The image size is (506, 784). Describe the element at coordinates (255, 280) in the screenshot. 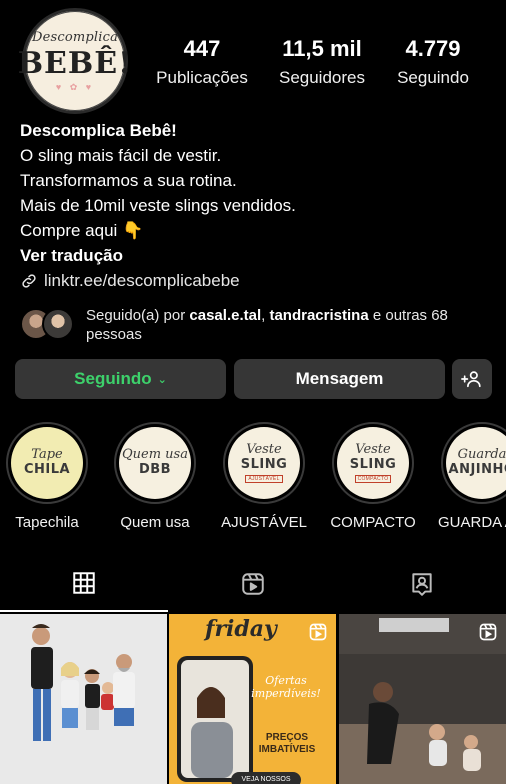

I see `bio-link: linktr.ee/descomplicabebe` at that location.